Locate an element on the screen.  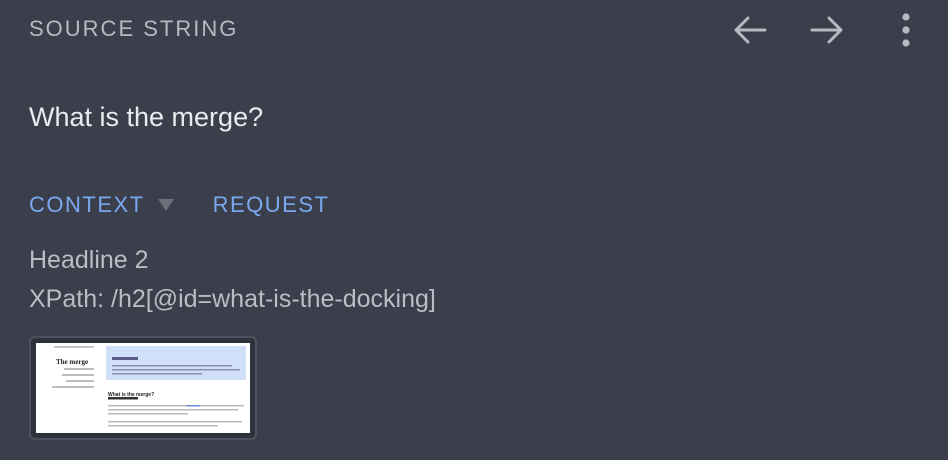
context-dropdown-caret is located at coordinates (166, 205).